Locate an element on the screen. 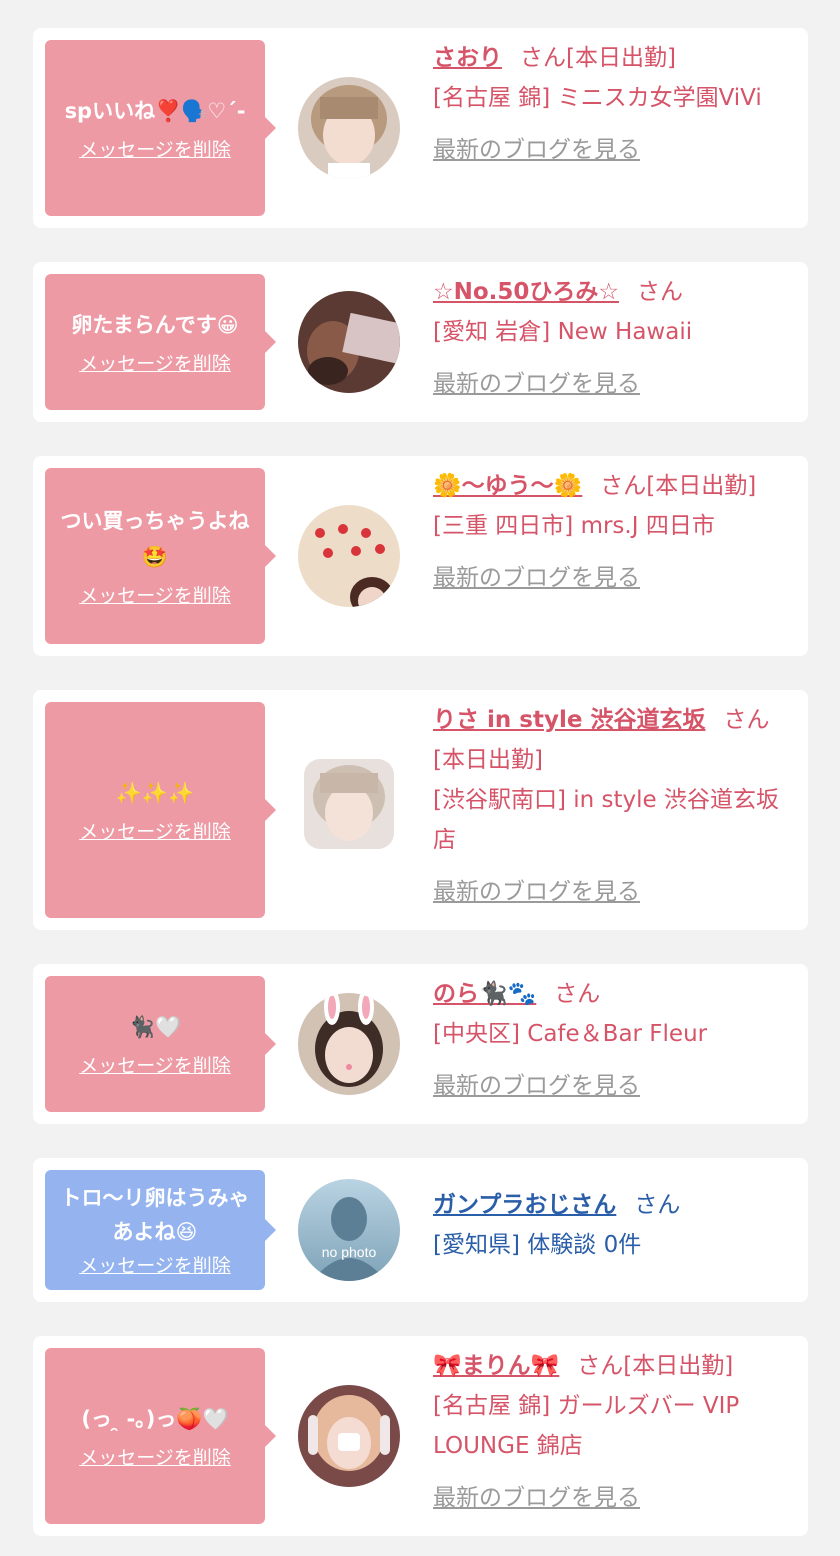  message-bubble: トロ〜リ卵はうみゃあよね😆 メッセージを削除 is located at coordinates (160, 1230).